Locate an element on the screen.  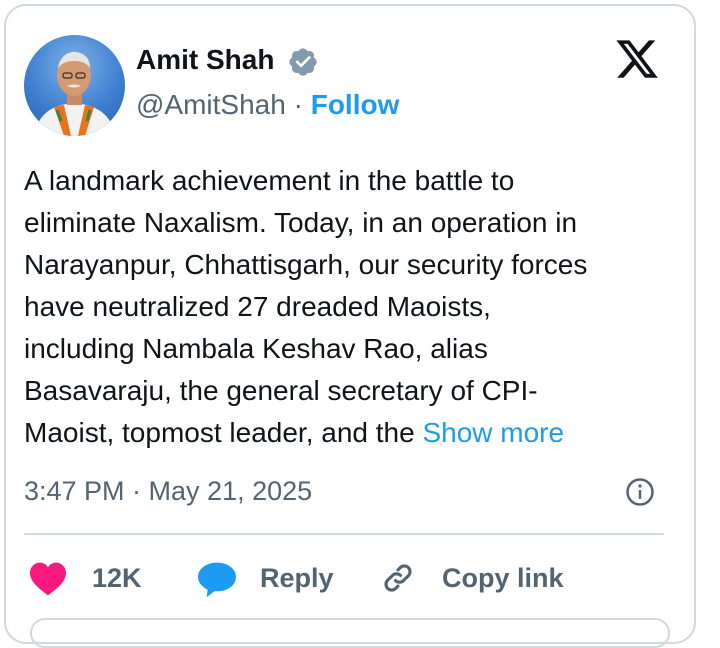
heart-icon is located at coordinates (48, 579).